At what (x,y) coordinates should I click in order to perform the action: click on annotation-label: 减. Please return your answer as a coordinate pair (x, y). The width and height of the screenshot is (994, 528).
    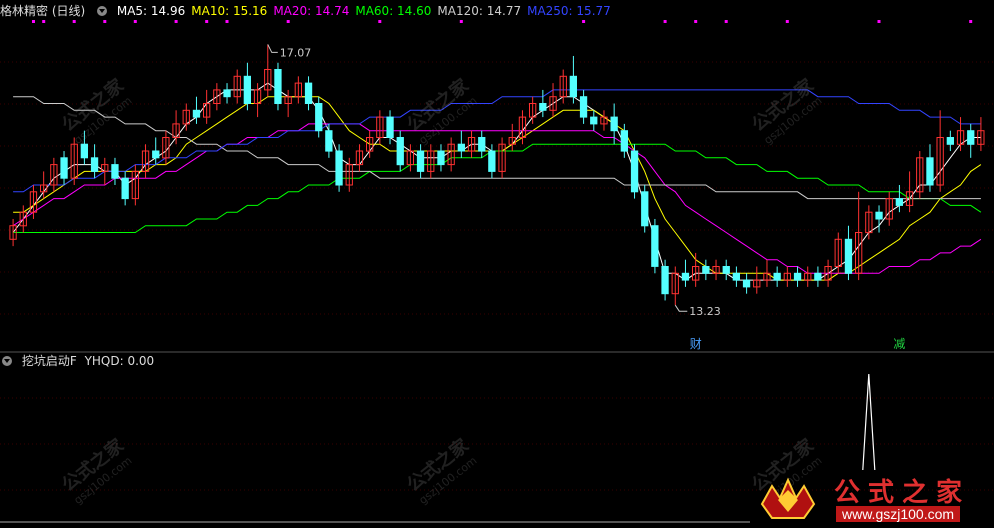
    Looking at the image, I should click on (899, 344).